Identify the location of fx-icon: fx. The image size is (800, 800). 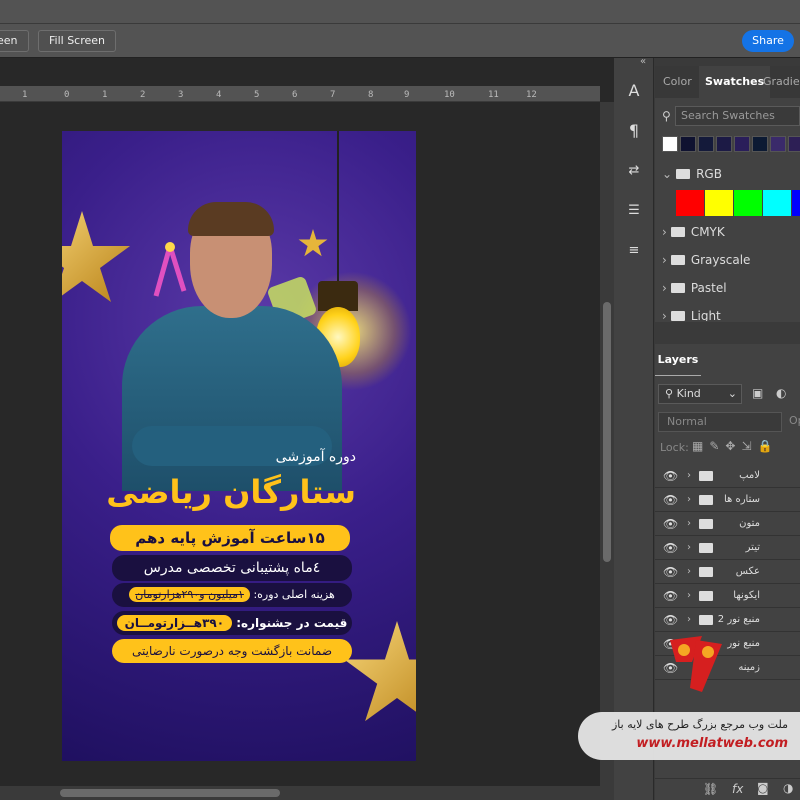
(737, 789).